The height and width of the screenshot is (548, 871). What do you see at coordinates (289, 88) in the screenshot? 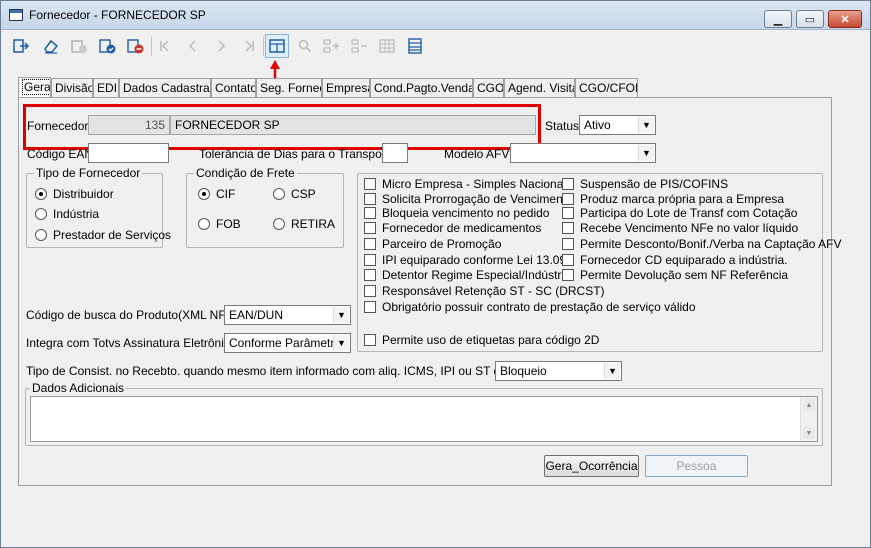
I see `tab-seg-fornec: Seg. Fornec` at bounding box center [289, 88].